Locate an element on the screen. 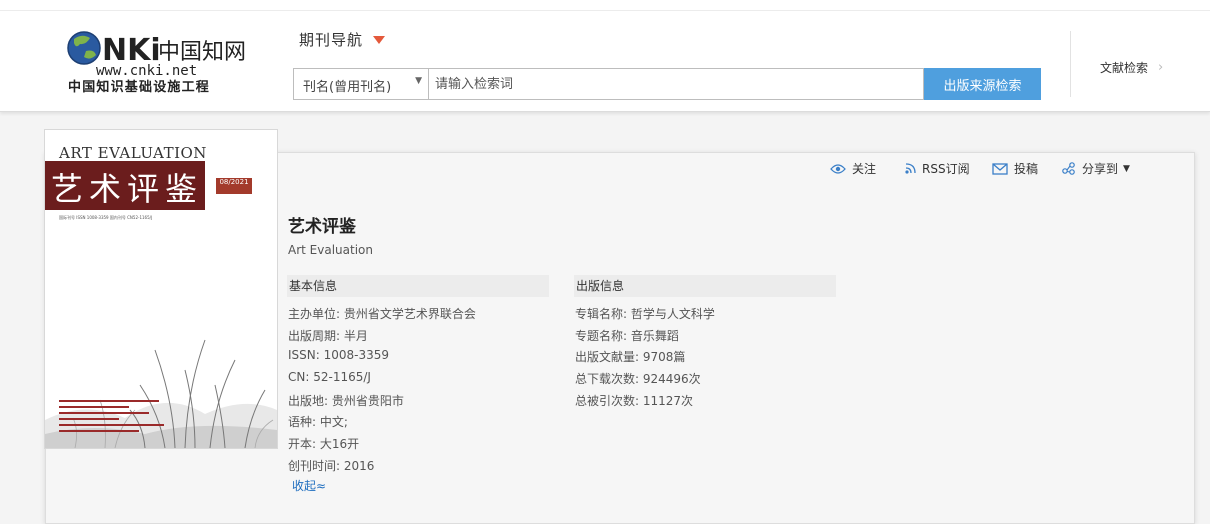 The height and width of the screenshot is (524, 1210). svg-text: www.cnki.net is located at coordinates (146, 71).